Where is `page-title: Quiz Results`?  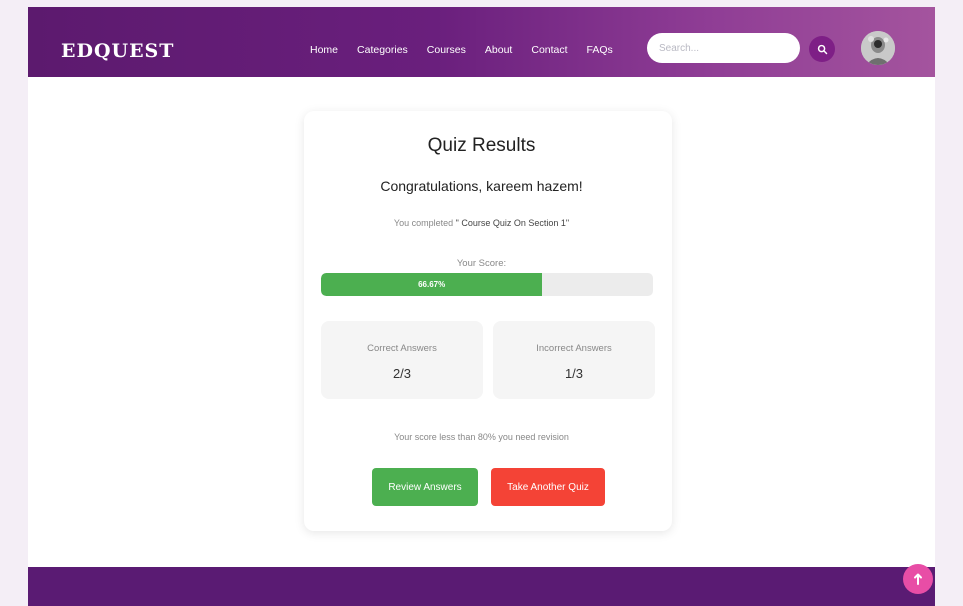 page-title: Quiz Results is located at coordinates (481, 145).